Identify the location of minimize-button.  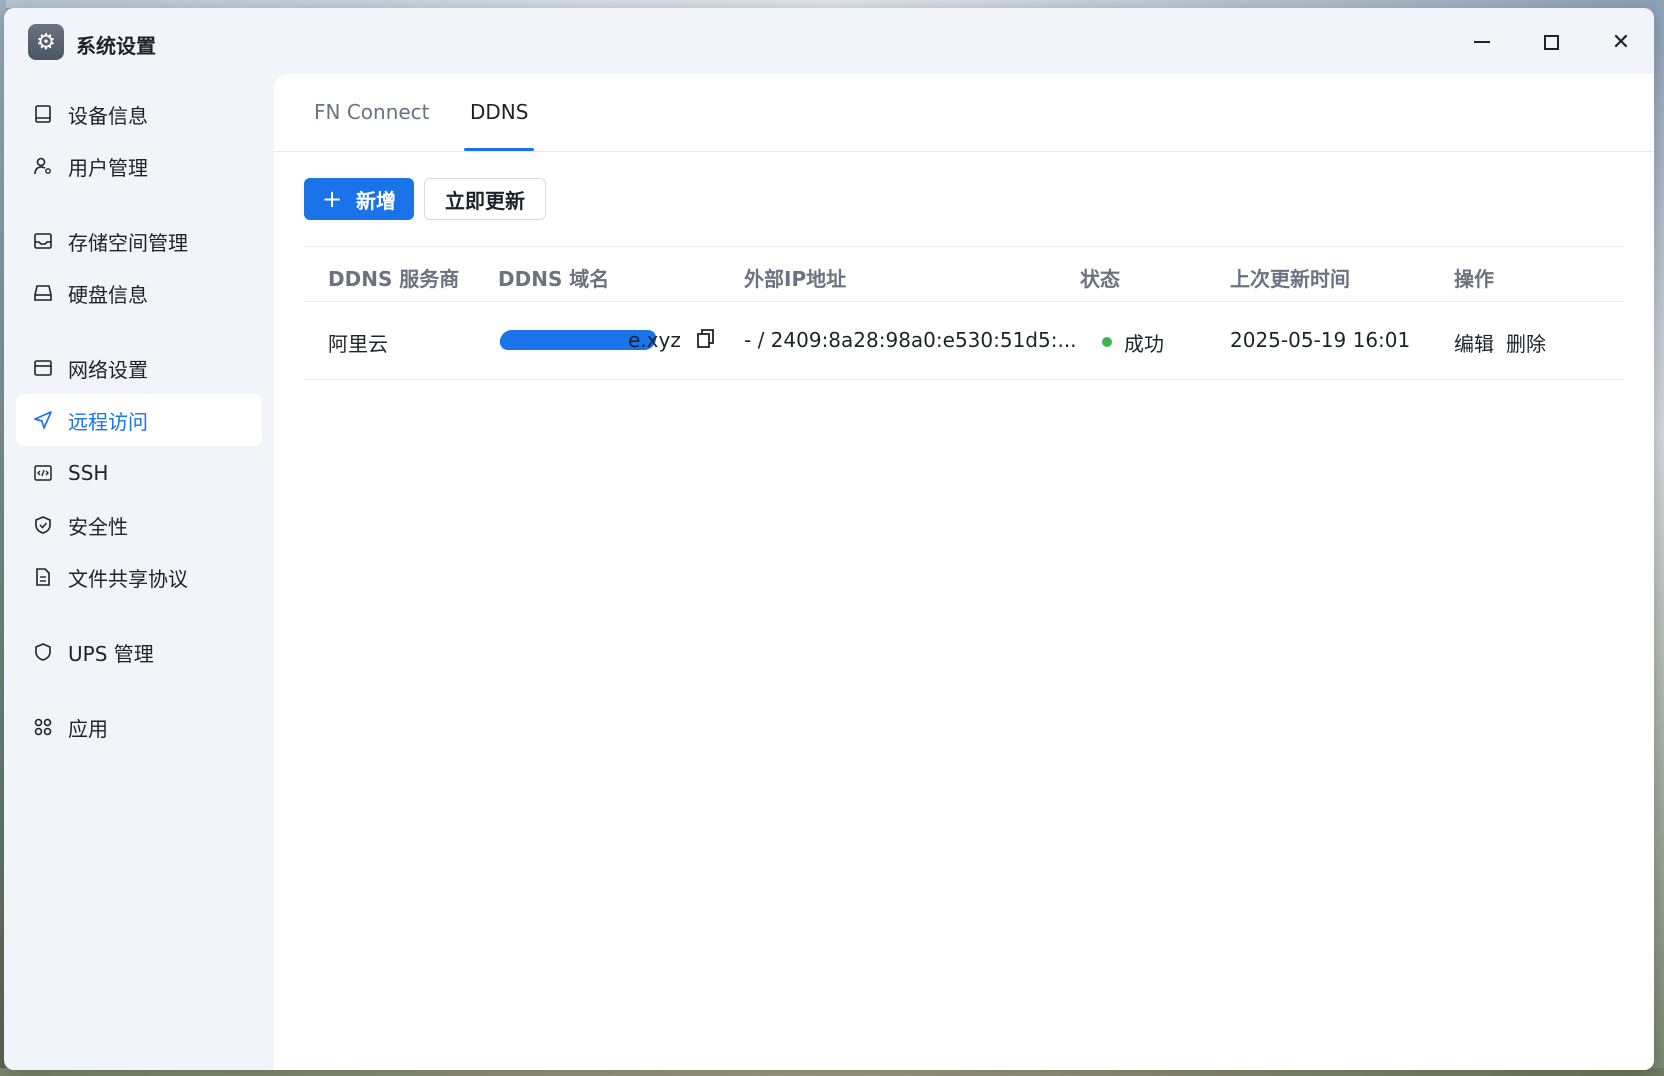
(1482, 42).